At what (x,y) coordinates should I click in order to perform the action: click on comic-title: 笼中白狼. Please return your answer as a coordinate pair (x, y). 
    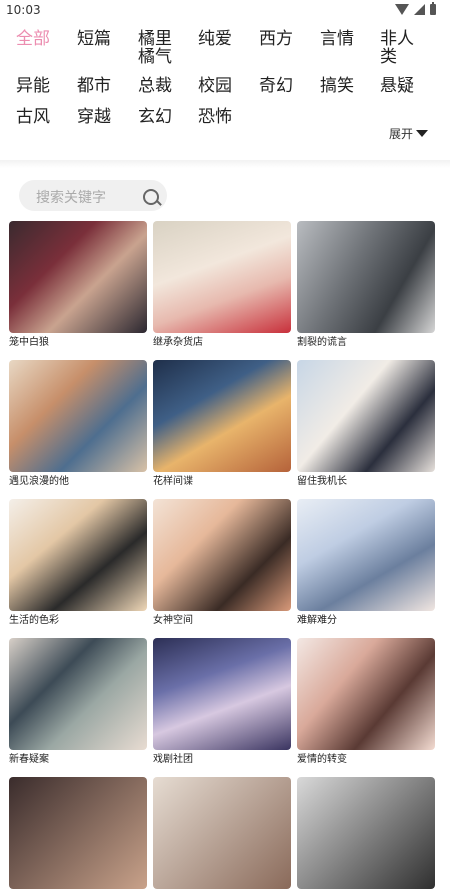
    Looking at the image, I should click on (79, 343).